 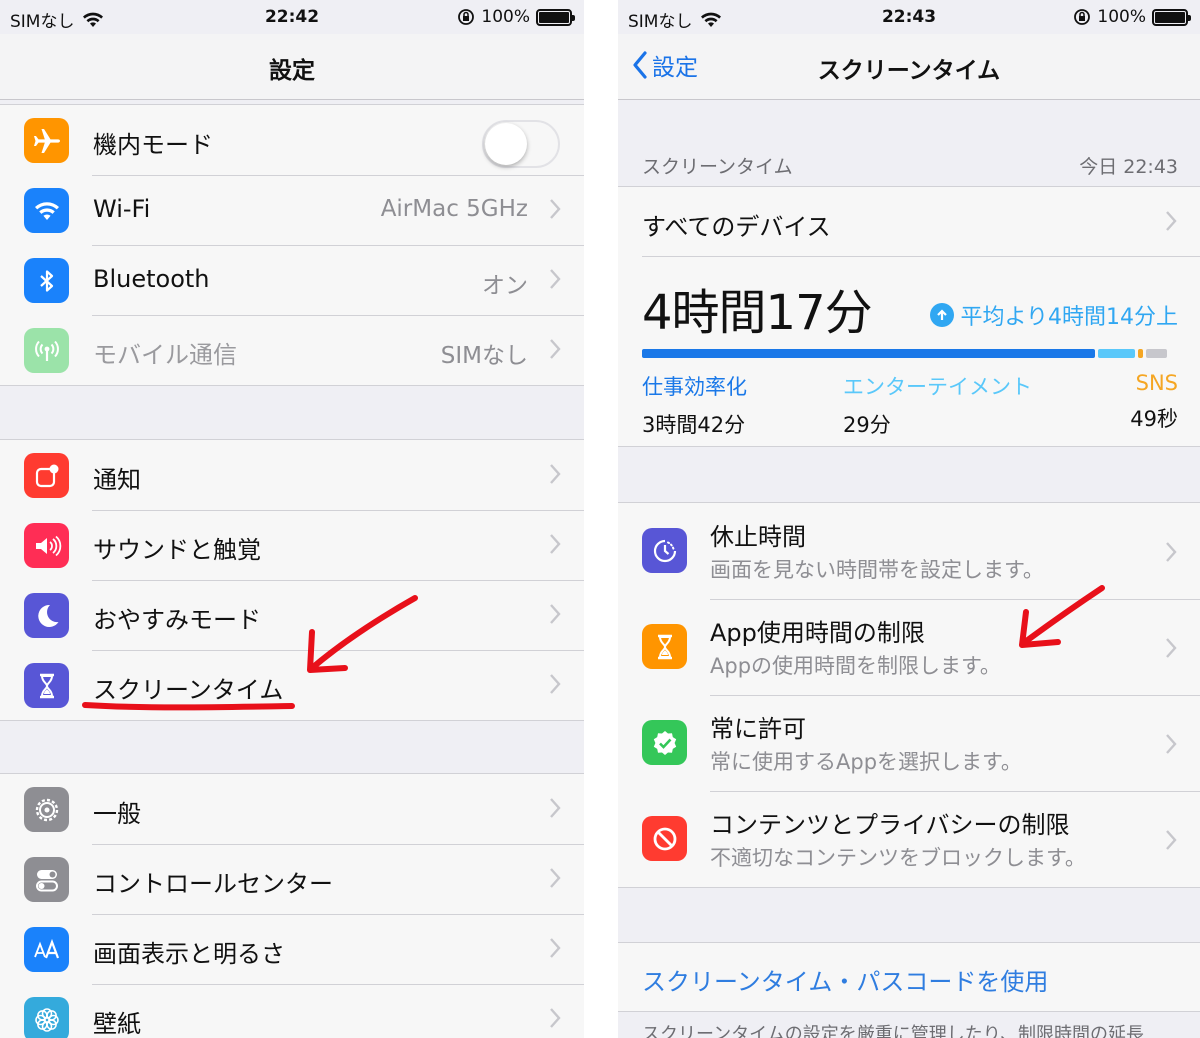 What do you see at coordinates (757, 313) in the screenshot?
I see `total-usage-time: 4時間17分` at bounding box center [757, 313].